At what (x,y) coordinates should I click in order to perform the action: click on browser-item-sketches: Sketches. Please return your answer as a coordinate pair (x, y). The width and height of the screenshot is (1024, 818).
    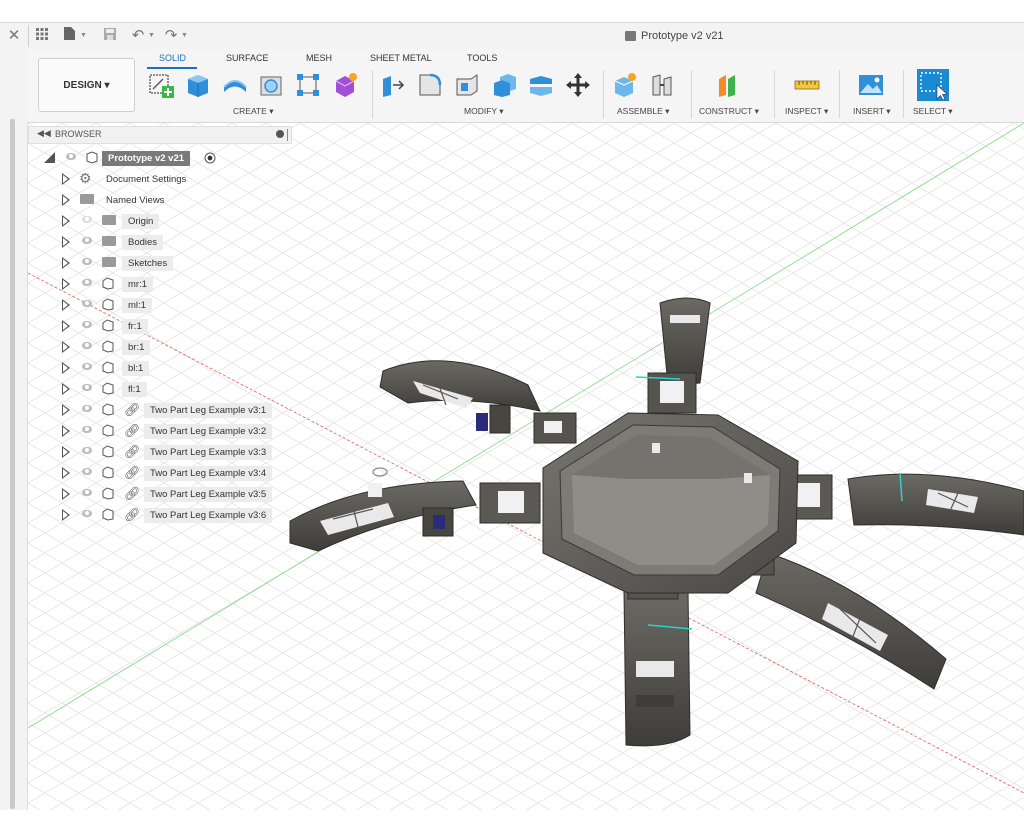
    Looking at the image, I should click on (167, 263).